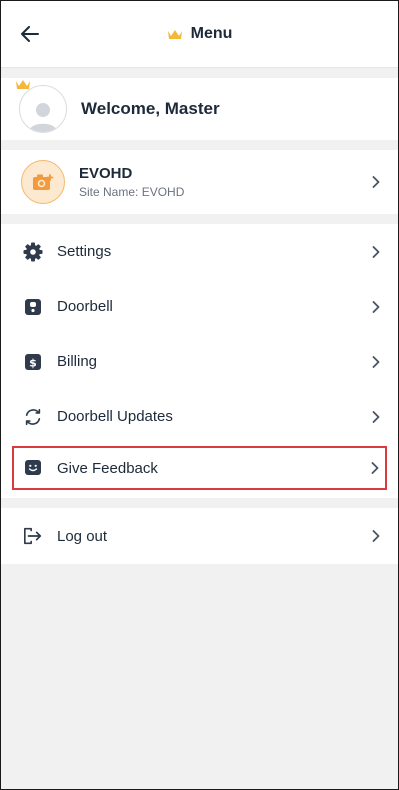  I want to click on menu-item-label: Billing, so click(77, 361).